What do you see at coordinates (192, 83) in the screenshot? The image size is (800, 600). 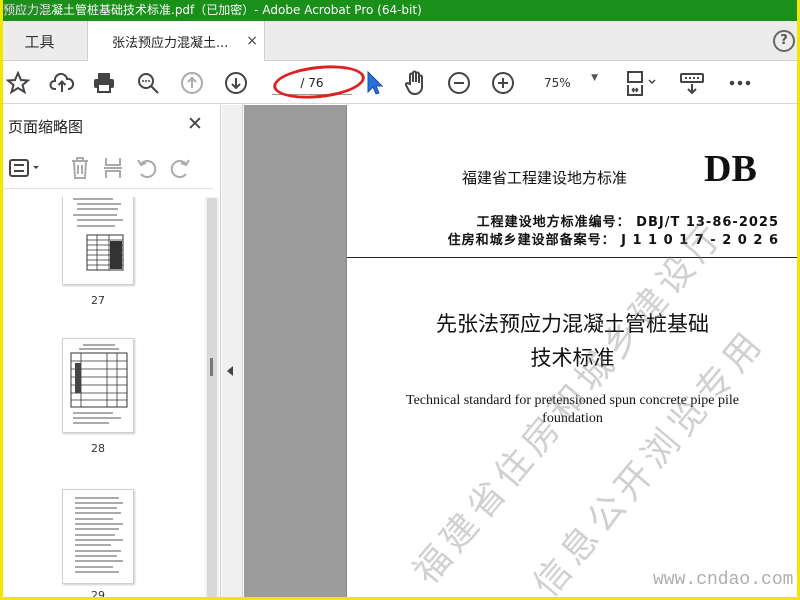 I see `page-up-icon` at bounding box center [192, 83].